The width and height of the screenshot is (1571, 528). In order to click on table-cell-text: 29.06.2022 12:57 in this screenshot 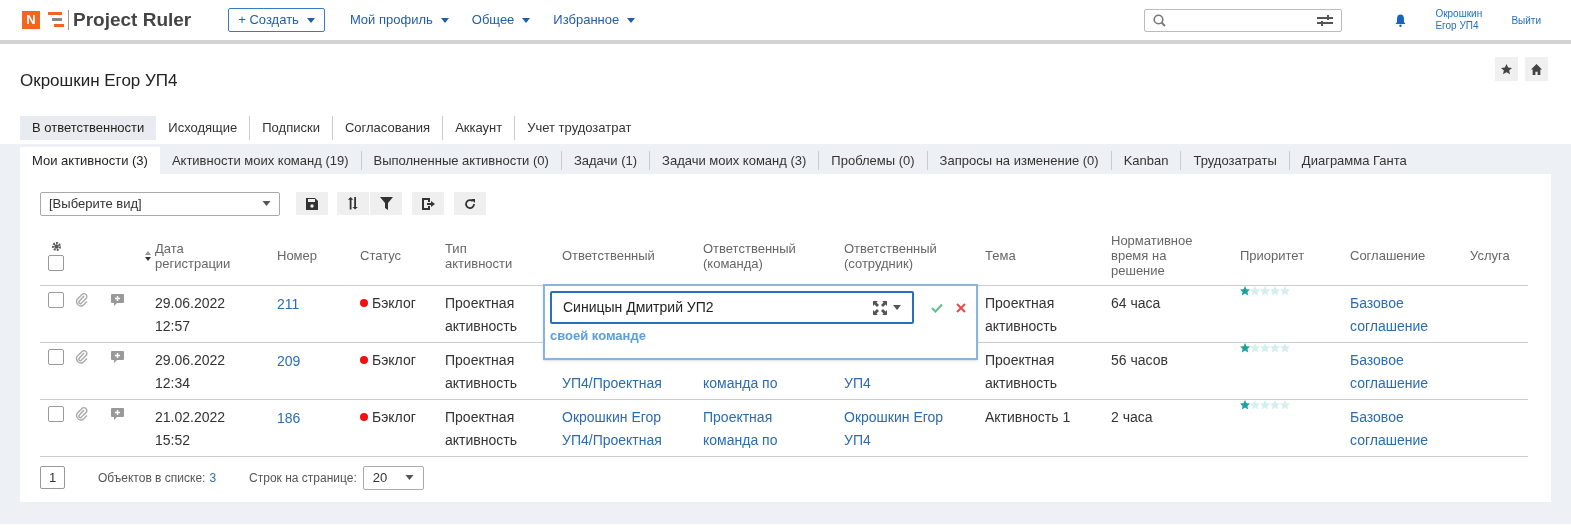, I will do `click(191, 314)`.